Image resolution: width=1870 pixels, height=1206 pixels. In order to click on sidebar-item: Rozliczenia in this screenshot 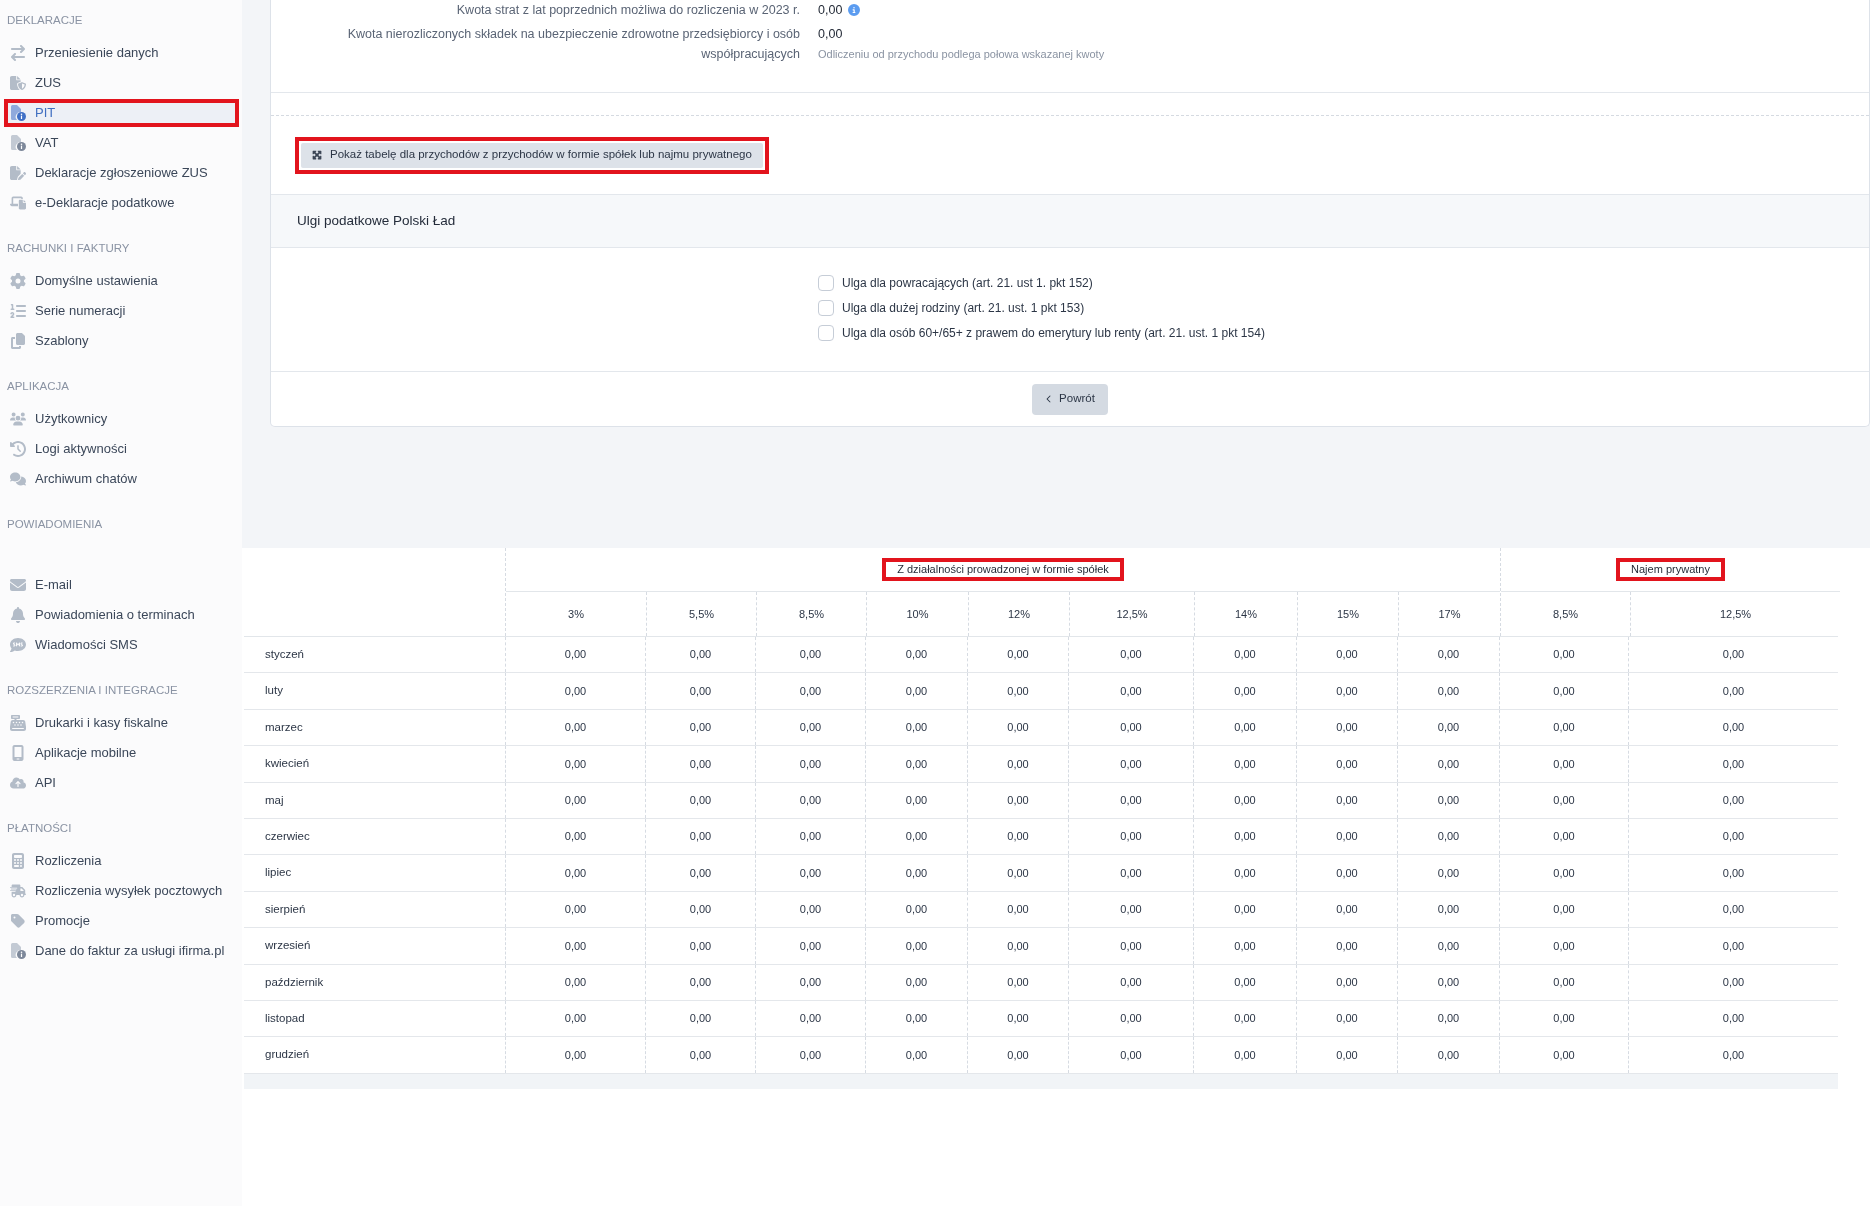, I will do `click(121, 861)`.